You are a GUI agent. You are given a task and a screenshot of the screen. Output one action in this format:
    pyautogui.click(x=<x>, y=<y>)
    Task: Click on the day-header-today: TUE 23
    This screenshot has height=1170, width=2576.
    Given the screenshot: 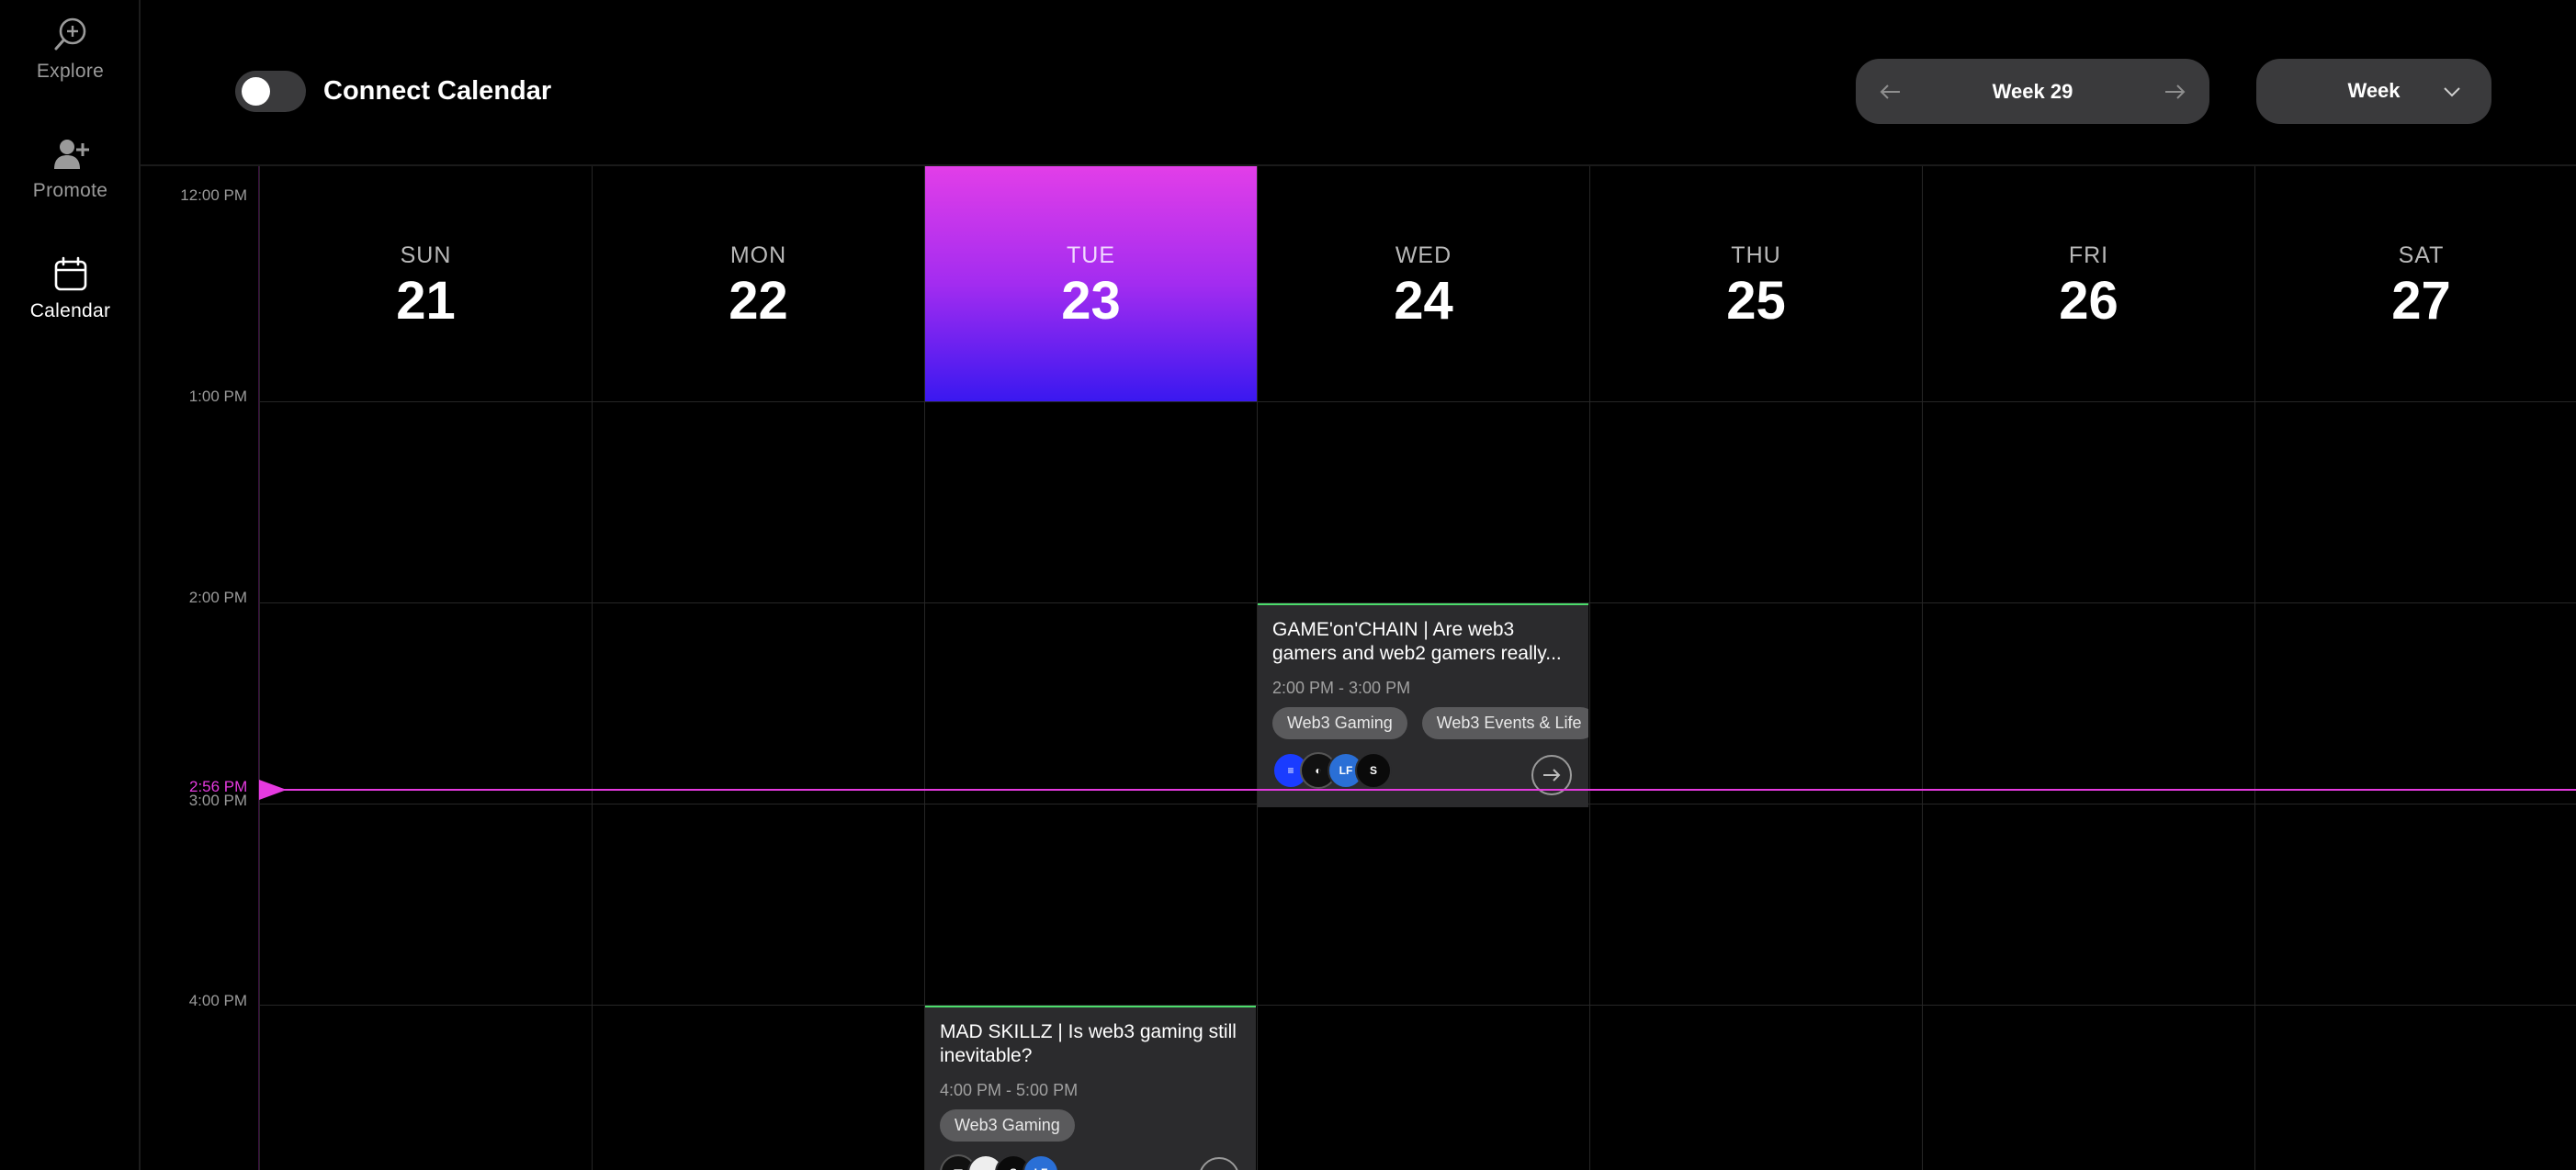 What is the action you would take?
    pyautogui.click(x=1091, y=283)
    